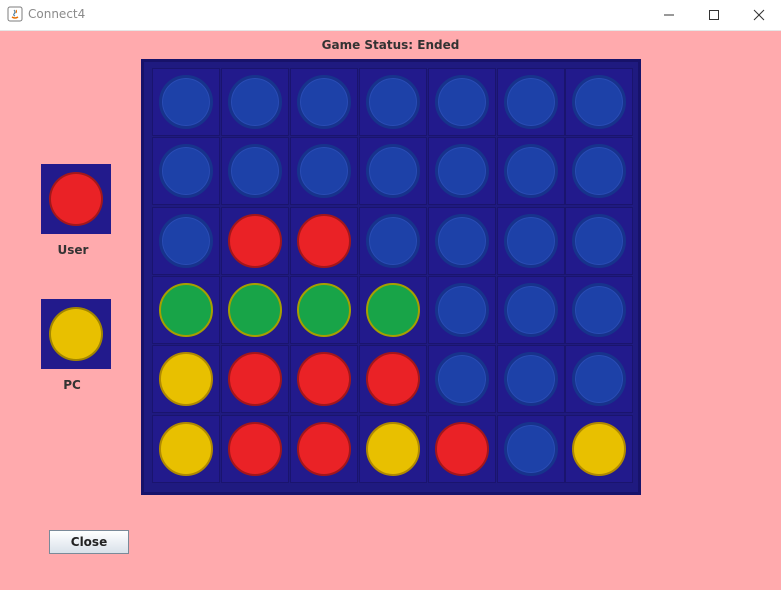 The width and height of the screenshot is (781, 590). Describe the element at coordinates (57, 14) in the screenshot. I see `window-title: Connect4` at that location.